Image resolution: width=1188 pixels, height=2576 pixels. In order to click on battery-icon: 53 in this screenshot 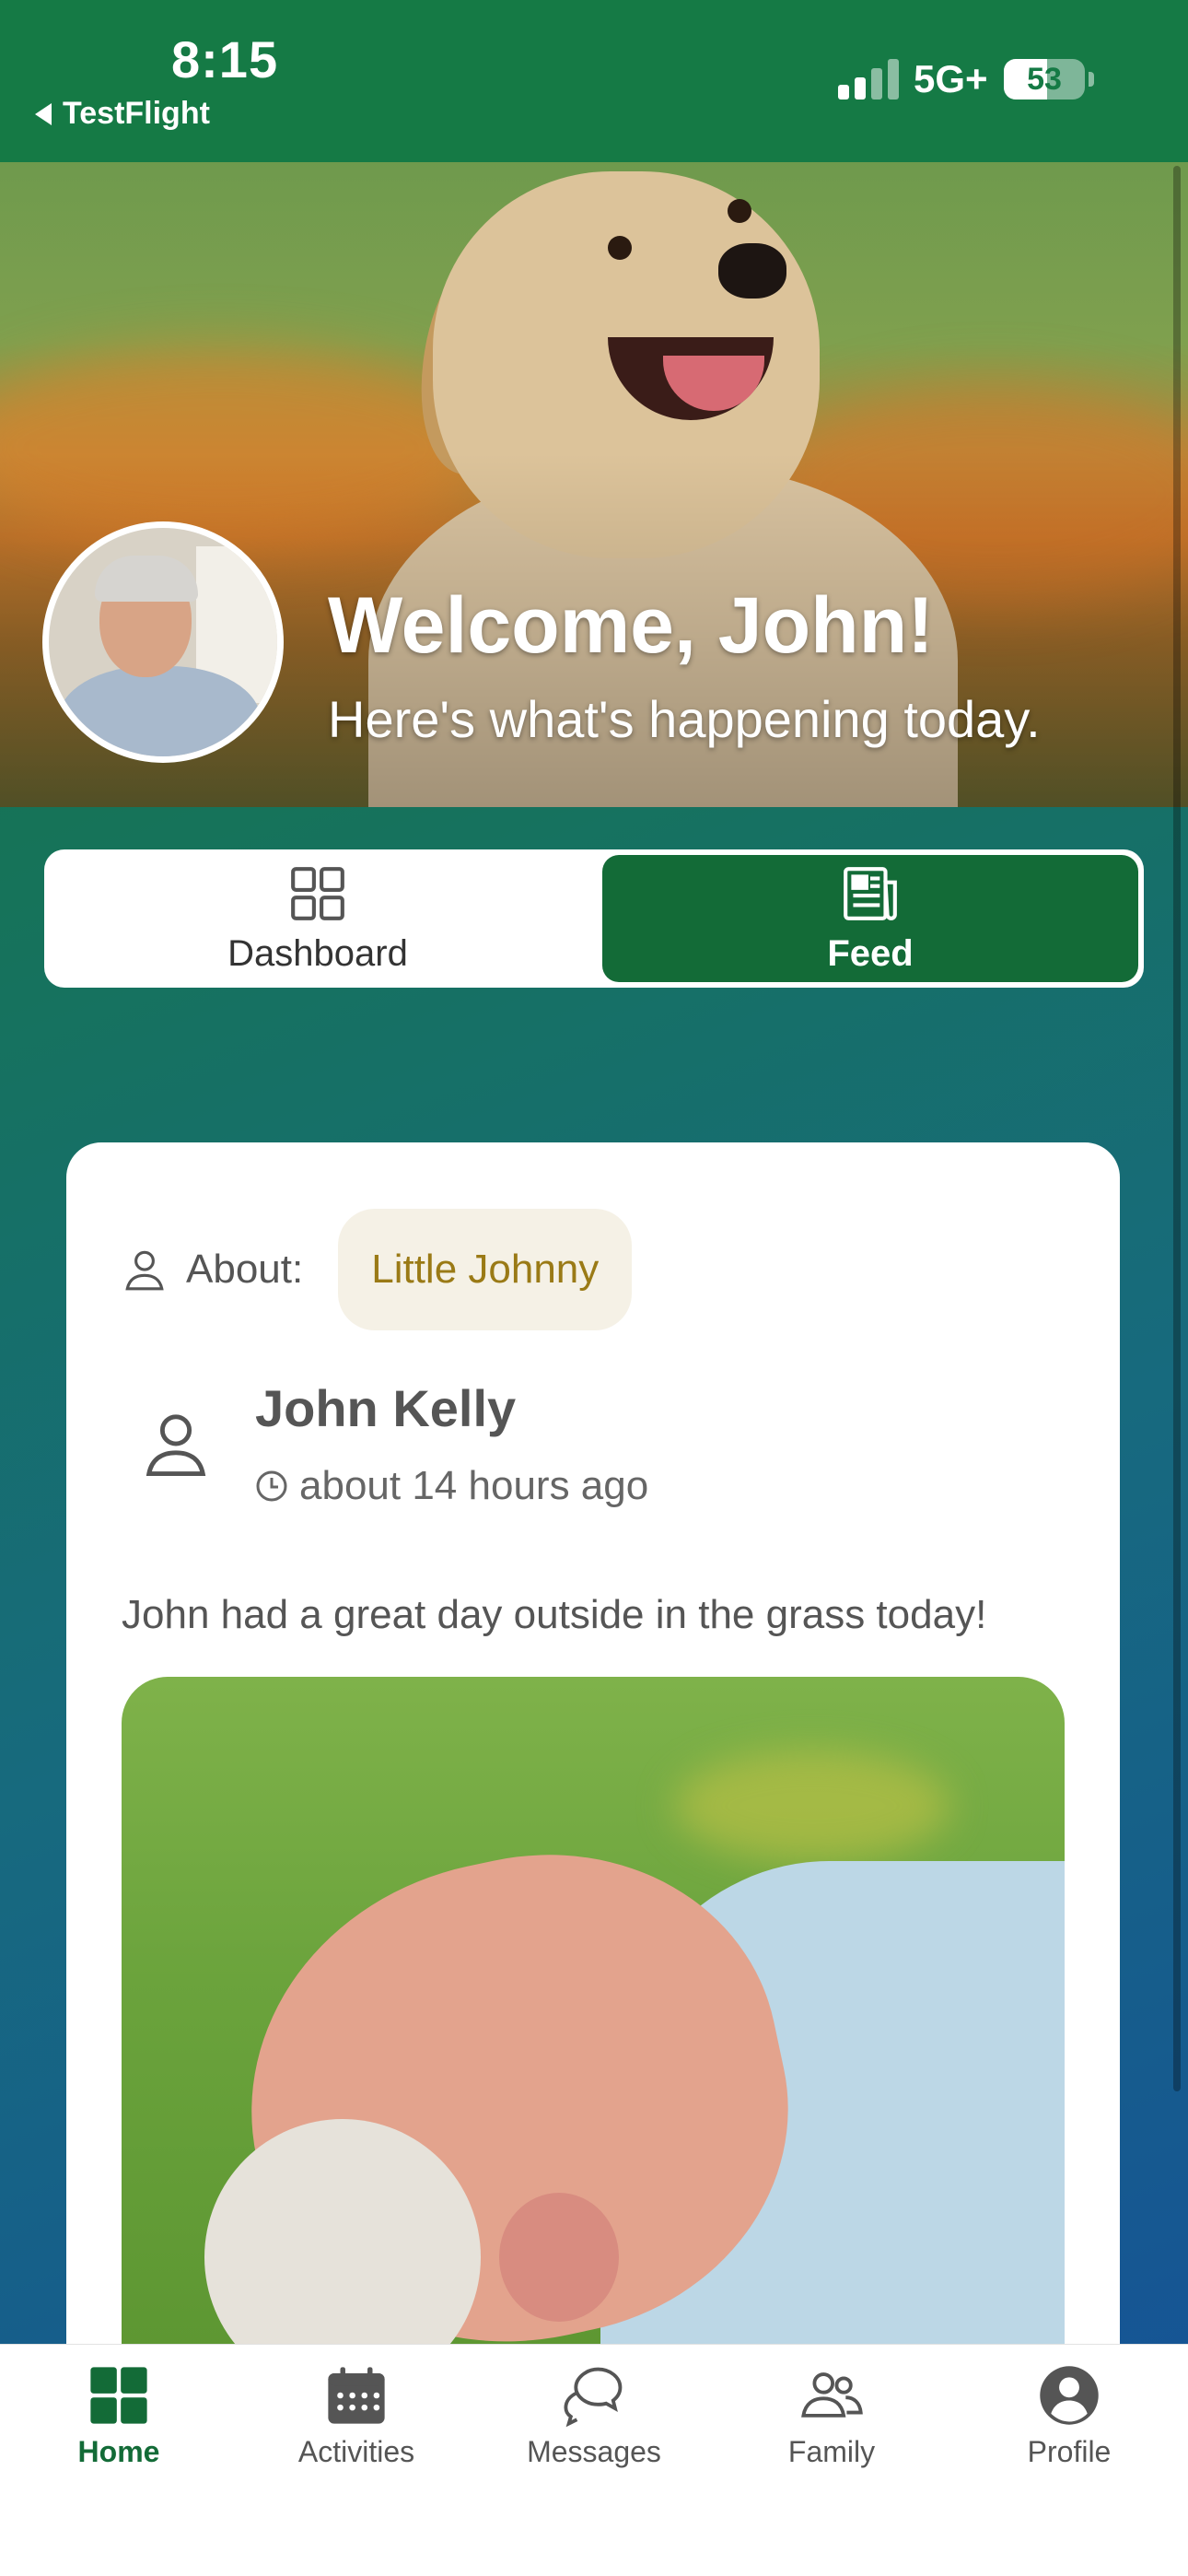, I will do `click(1044, 79)`.